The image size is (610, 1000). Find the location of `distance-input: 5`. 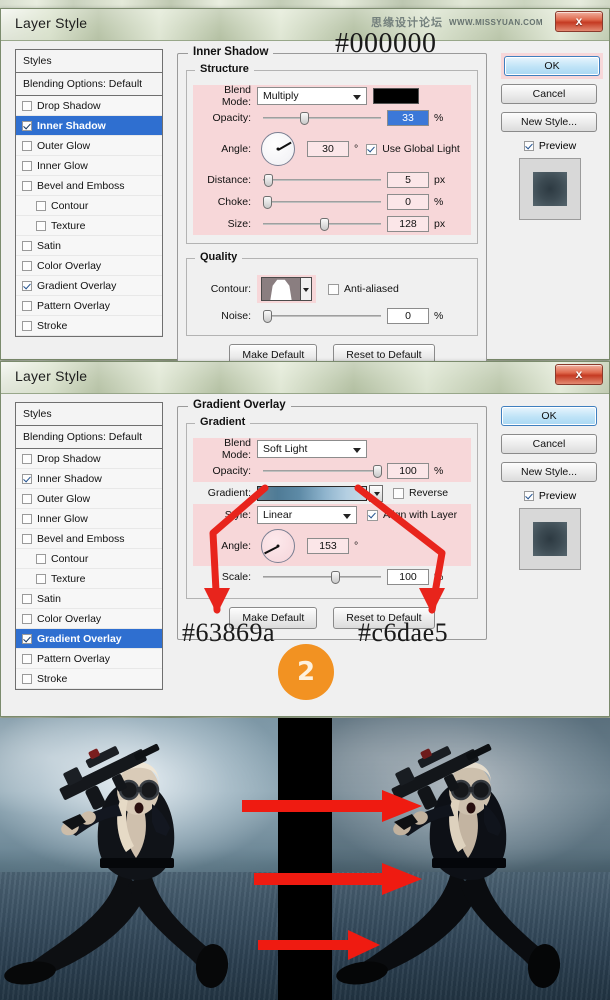

distance-input: 5 is located at coordinates (408, 180).